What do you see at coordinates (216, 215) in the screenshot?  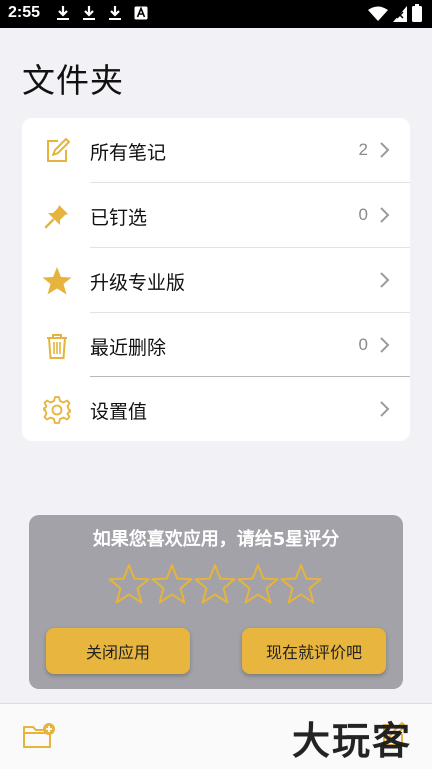 I see `folder-item-pinned: 已钉选 0` at bounding box center [216, 215].